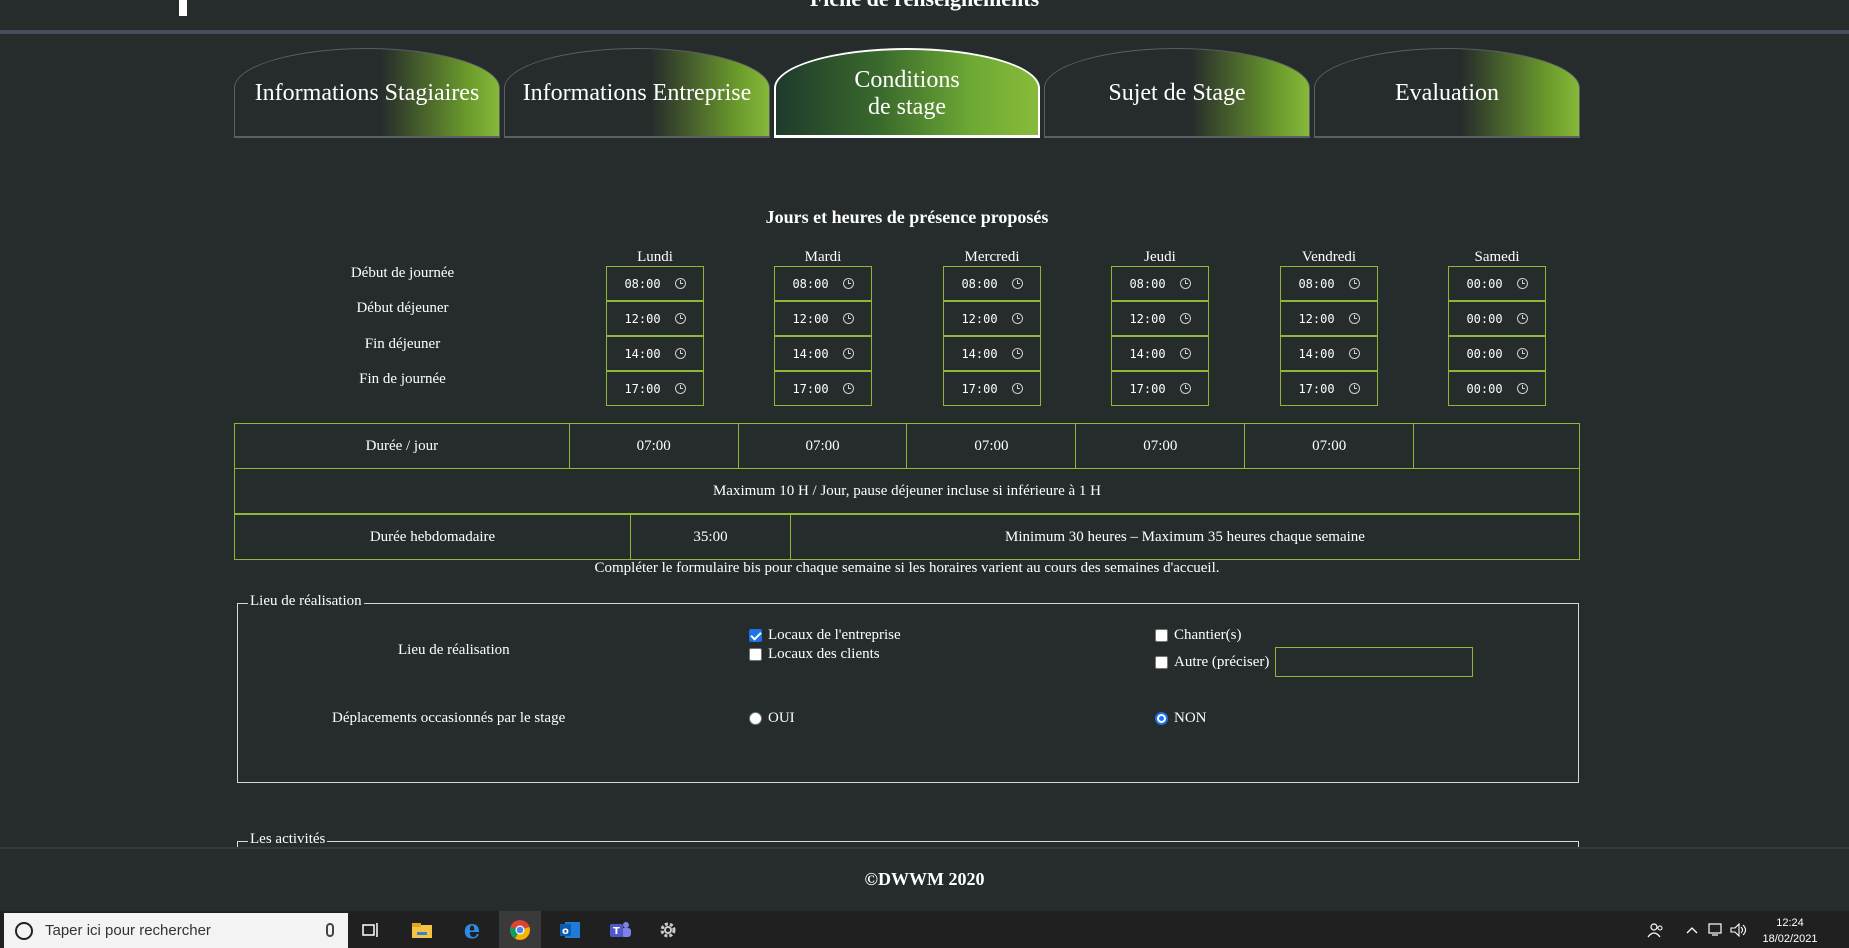 Image resolution: width=1849 pixels, height=948 pixels. Describe the element at coordinates (402, 308) in the screenshot. I see `row-label-debut-dejeuner: Début déjeuner` at that location.